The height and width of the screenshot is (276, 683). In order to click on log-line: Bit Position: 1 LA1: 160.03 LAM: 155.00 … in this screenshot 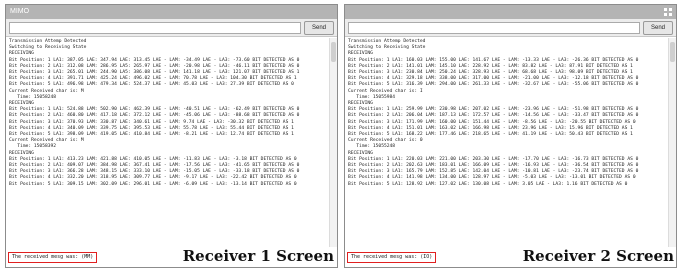, I will do `click(493, 60)`.